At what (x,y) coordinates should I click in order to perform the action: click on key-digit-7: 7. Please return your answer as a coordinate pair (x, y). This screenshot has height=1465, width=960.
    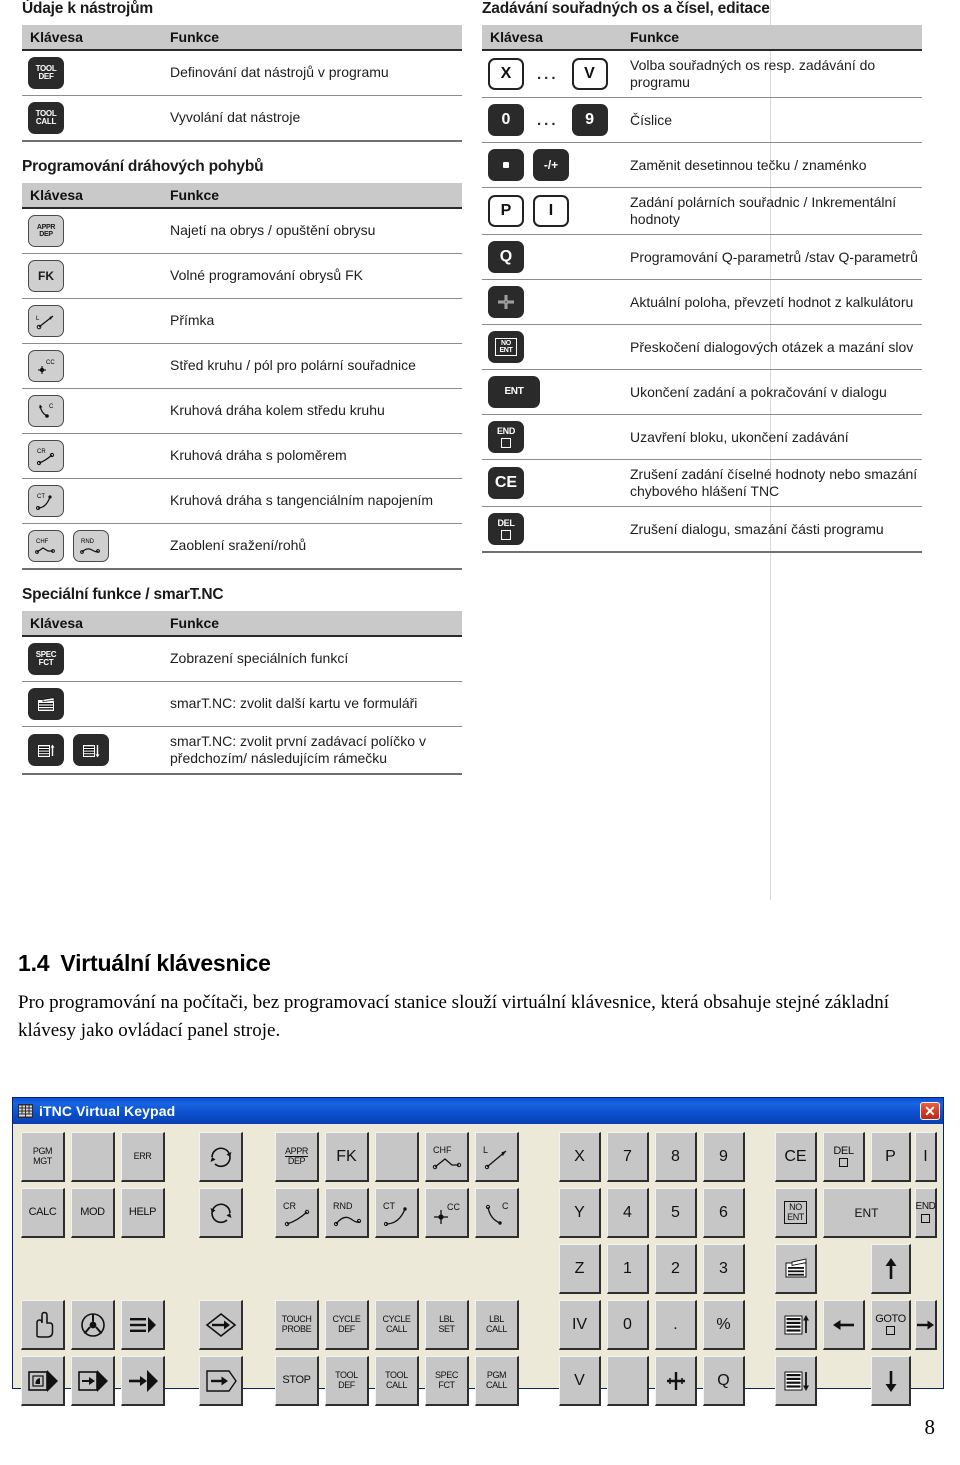
    Looking at the image, I should click on (628, 1157).